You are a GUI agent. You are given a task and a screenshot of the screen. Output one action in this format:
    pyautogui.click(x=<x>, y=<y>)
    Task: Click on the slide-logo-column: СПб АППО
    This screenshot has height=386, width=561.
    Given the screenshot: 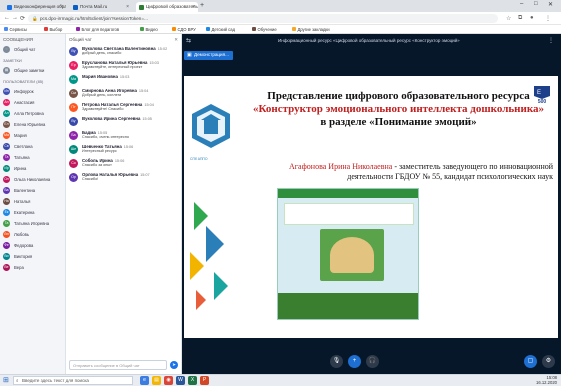 What is the action you would take?
    pyautogui.click(x=211, y=207)
    